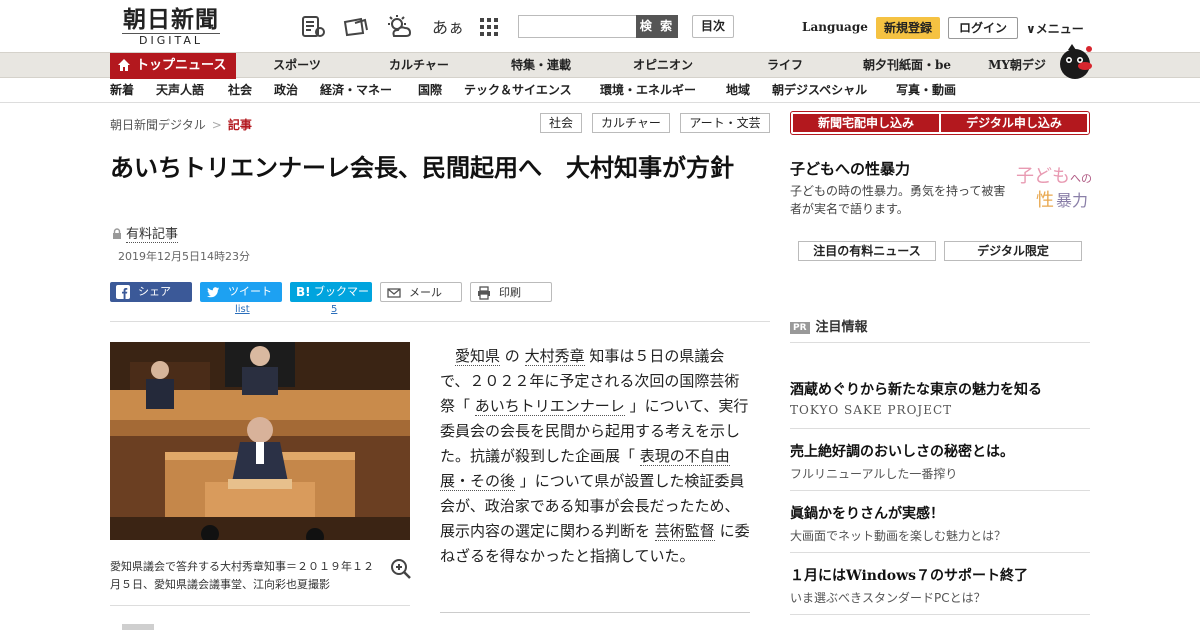 The image size is (1200, 630). Describe the element at coordinates (657, 26) in the screenshot. I see `search-button: 検 索` at that location.